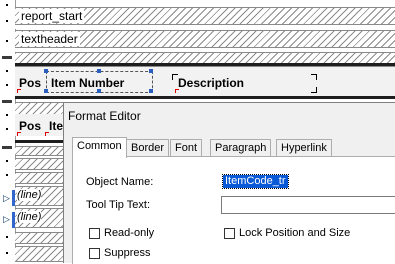  Describe the element at coordinates (56, 126) in the screenshot. I see `detail-item: Ite` at that location.